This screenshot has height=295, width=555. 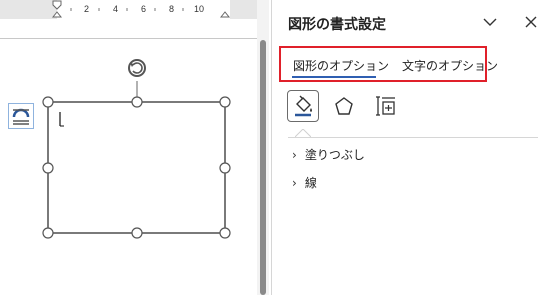 I want to click on pane-separator, so click(x=413, y=137).